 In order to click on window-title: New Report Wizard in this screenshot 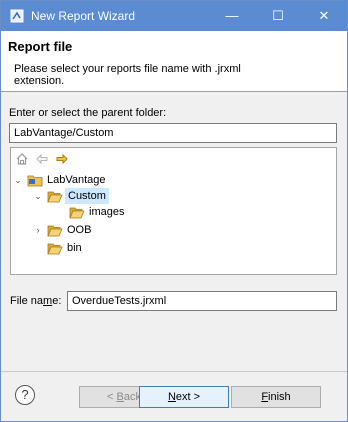, I will do `click(83, 16)`.